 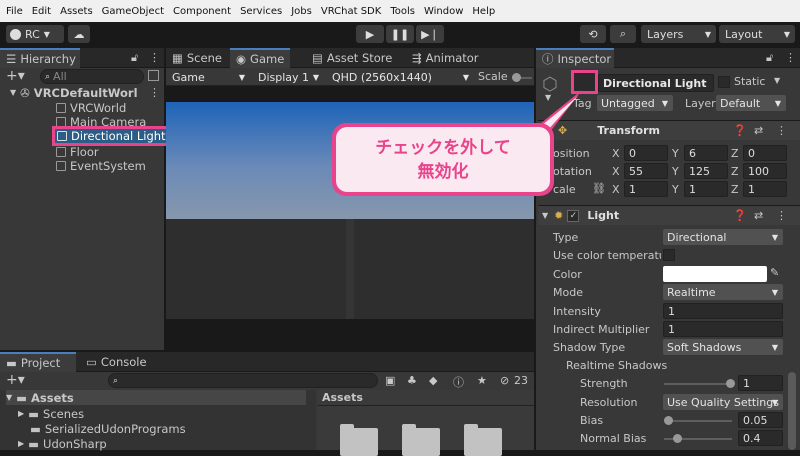 What do you see at coordinates (261, 11) in the screenshot?
I see `menu-services: Services` at bounding box center [261, 11].